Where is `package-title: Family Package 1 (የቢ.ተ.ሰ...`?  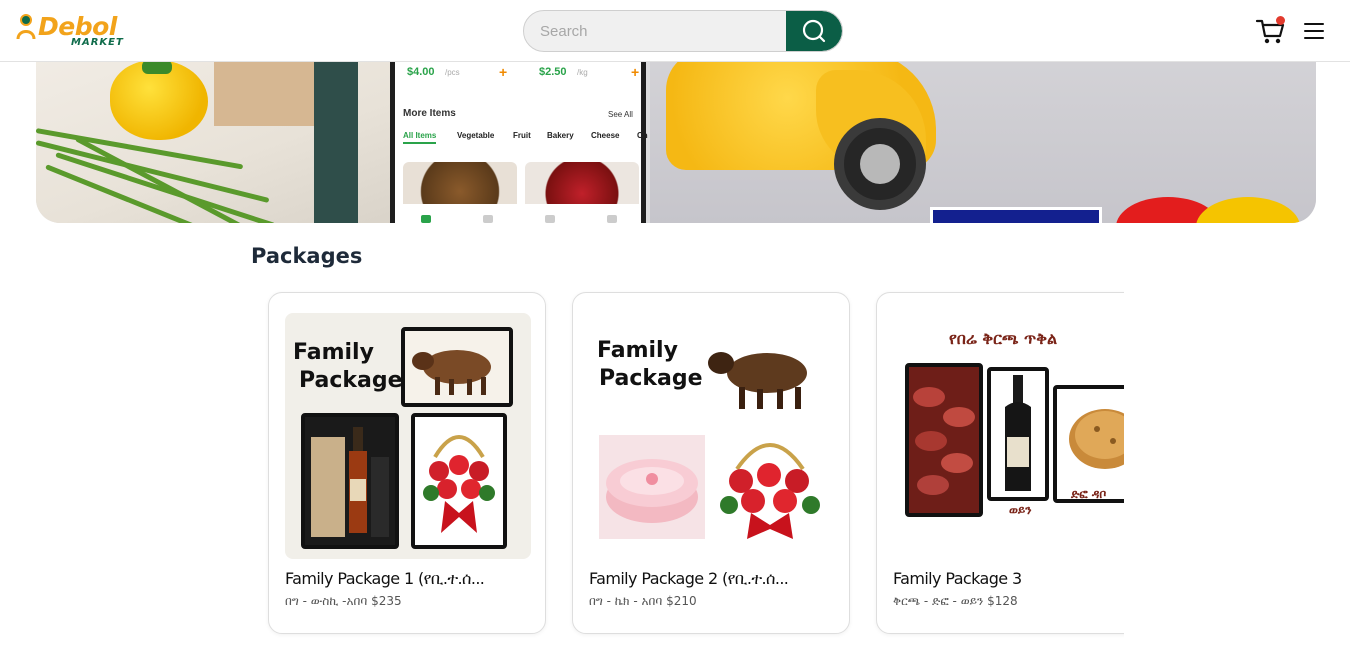
package-title: Family Package 1 (የቢ.ተ.ሰ... is located at coordinates (385, 578).